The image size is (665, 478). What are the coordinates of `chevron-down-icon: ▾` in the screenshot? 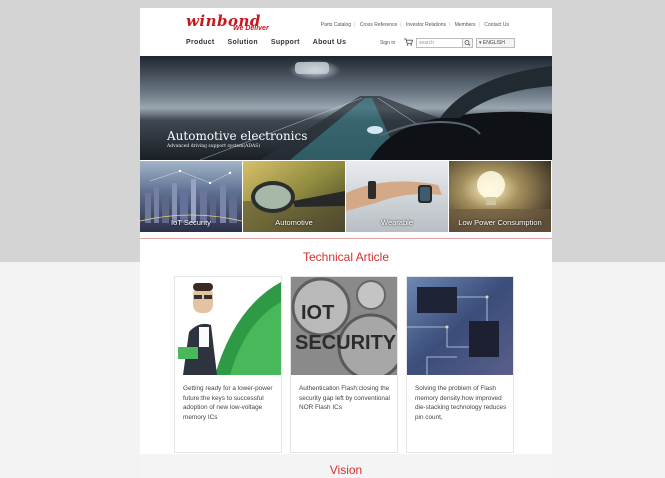 It's located at (480, 43).